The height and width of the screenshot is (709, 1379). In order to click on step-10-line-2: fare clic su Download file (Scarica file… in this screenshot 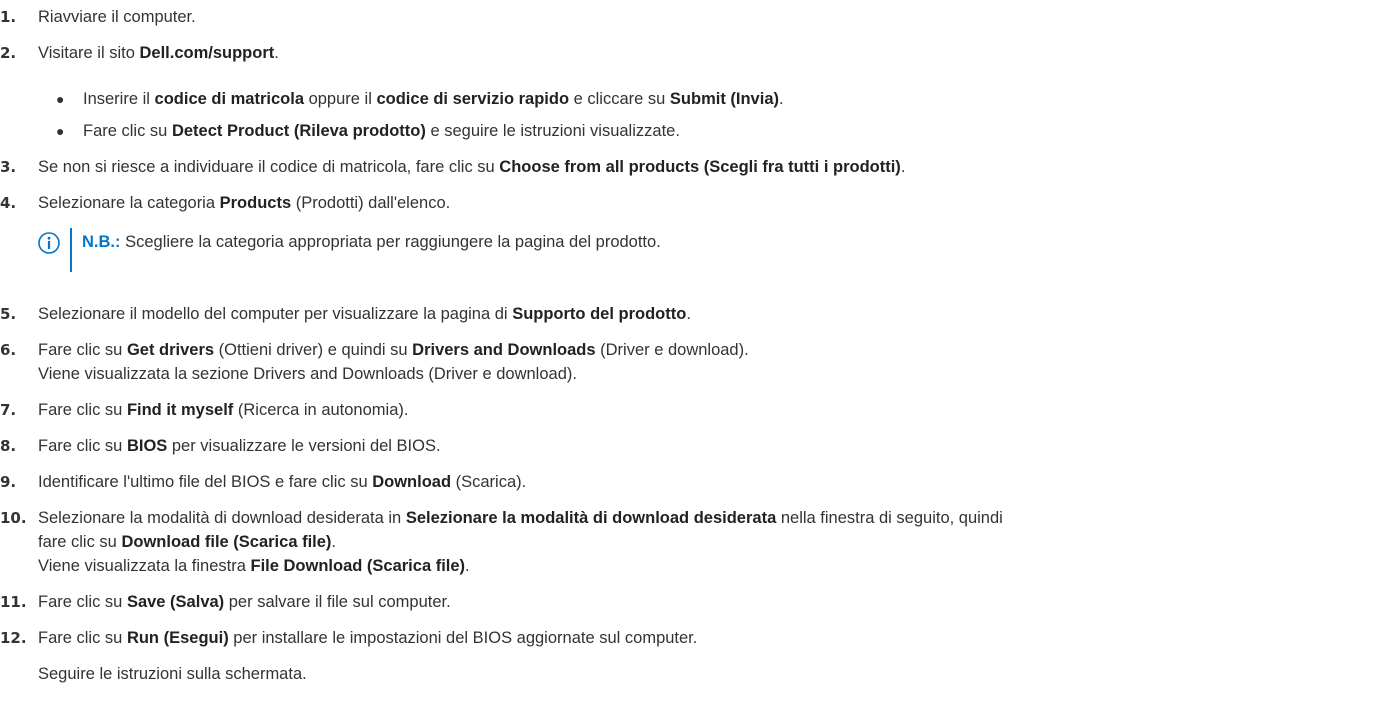, I will do `click(187, 542)`.